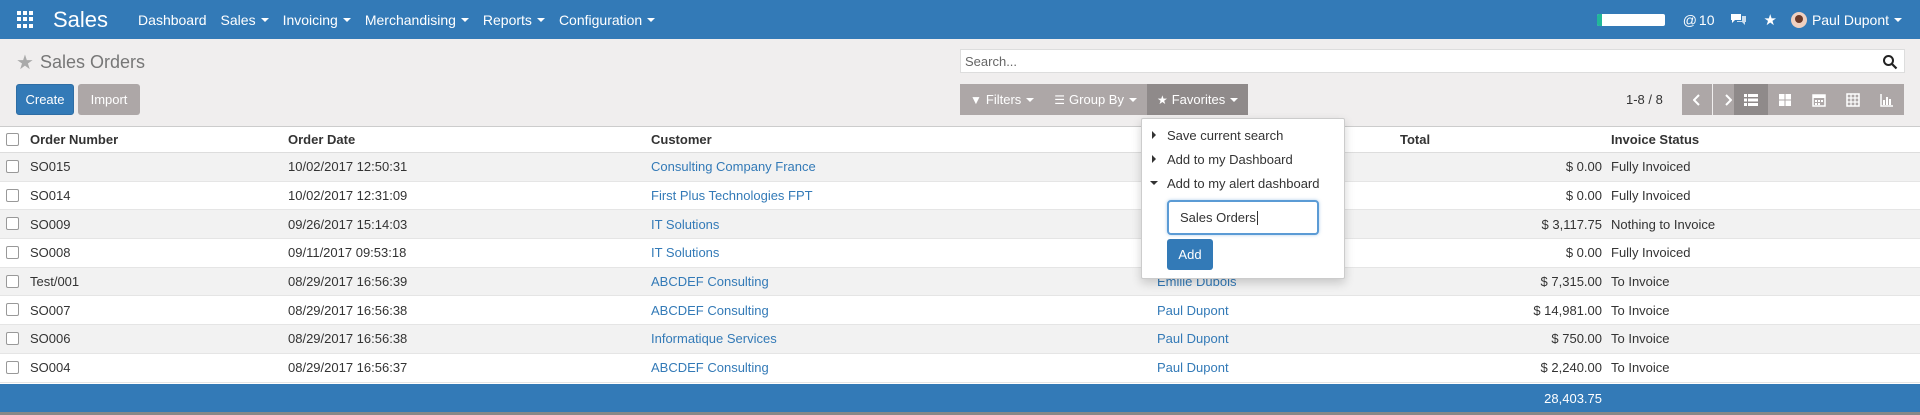 The image size is (1920, 415). I want to click on nav-menu-reports: Reports, so click(514, 20).